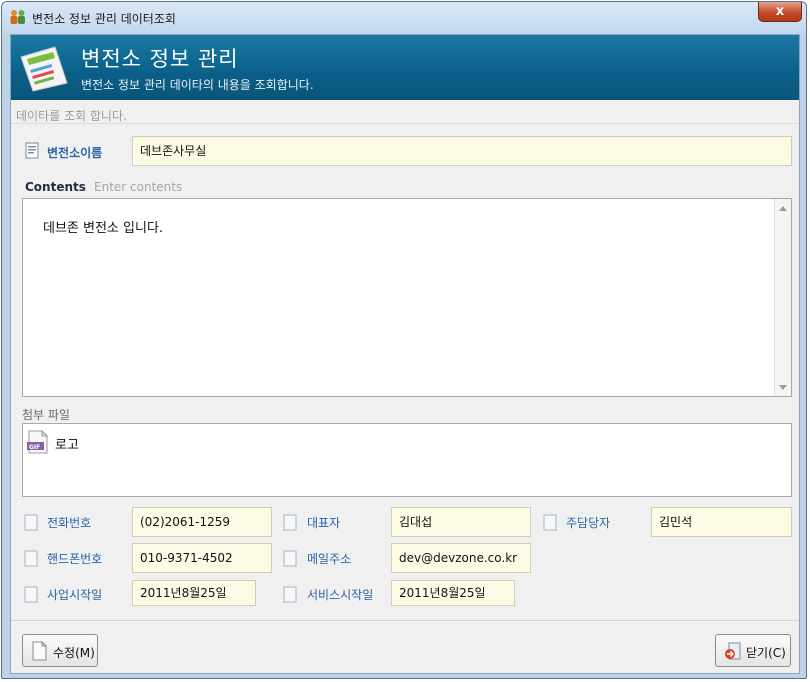  I want to click on business-start-field: 2011년8월25일, so click(194, 593).